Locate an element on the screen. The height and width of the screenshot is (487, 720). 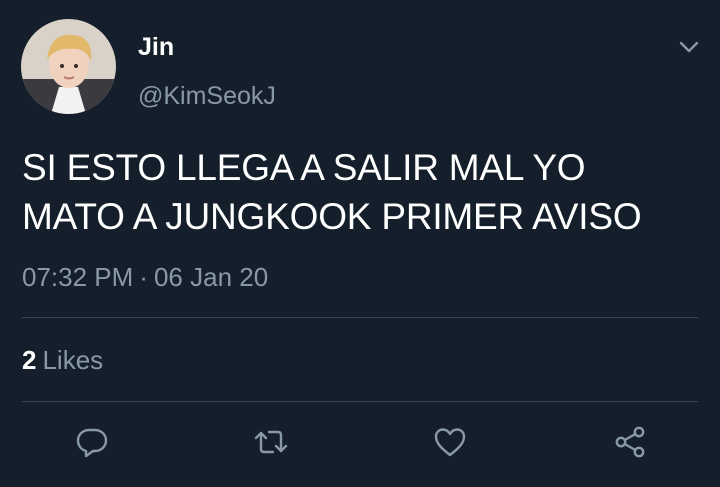
retweet-icon is located at coordinates (271, 442).